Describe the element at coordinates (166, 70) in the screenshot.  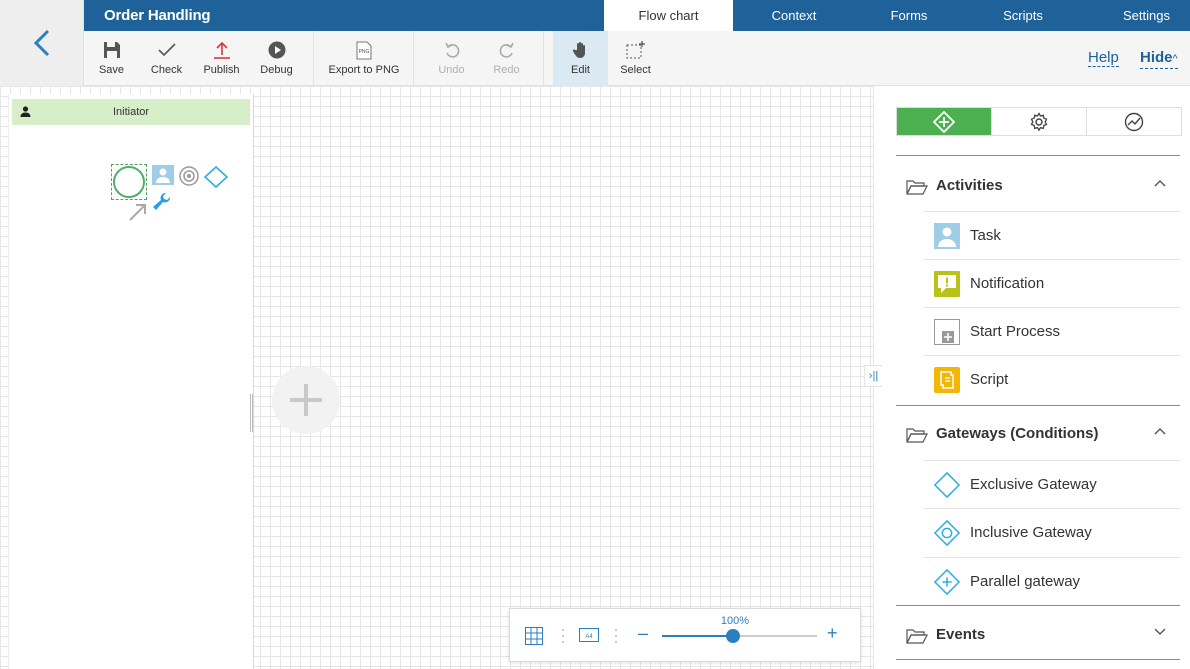
I see `check-label: Check` at that location.